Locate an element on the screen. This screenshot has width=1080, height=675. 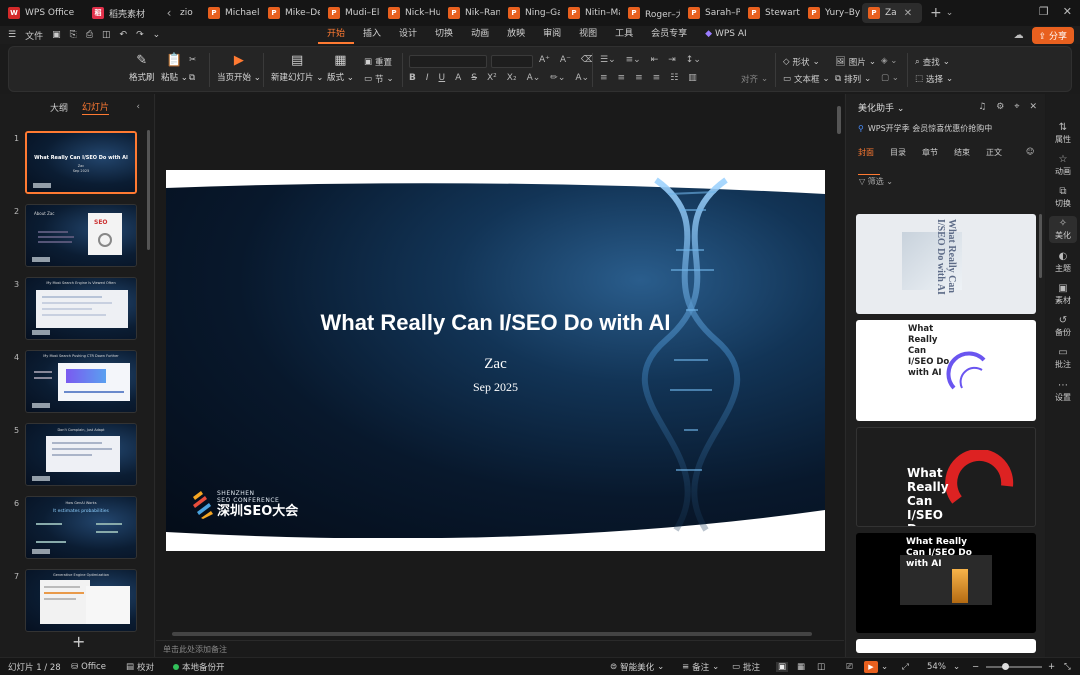
tab-toc: 目录 is located at coordinates (906, 152).